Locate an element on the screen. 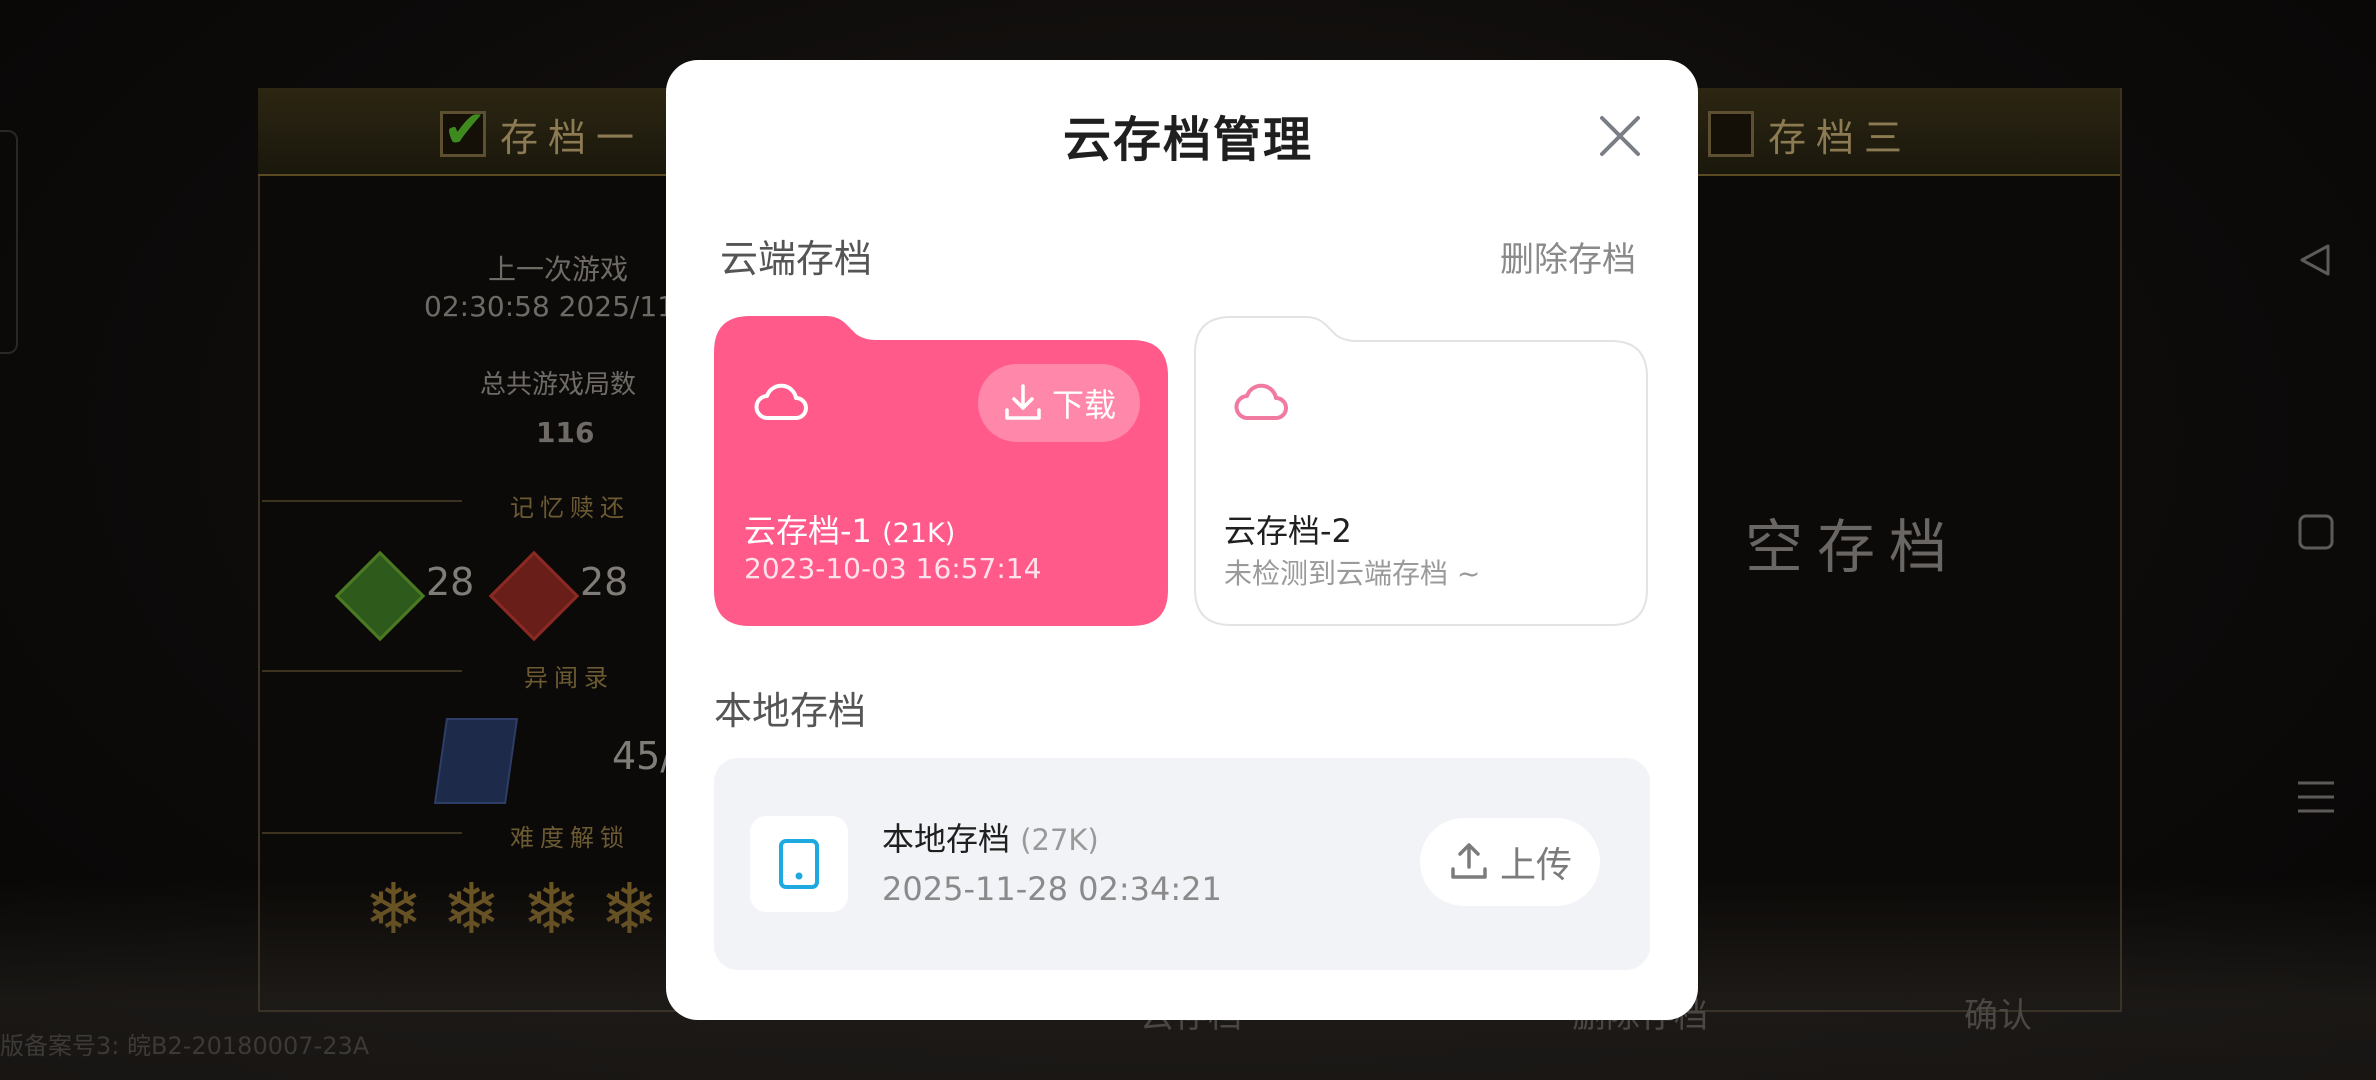 Image resolution: width=2376 pixels, height=1080 pixels. delete-save-button: 删除存档 is located at coordinates (1568, 256).